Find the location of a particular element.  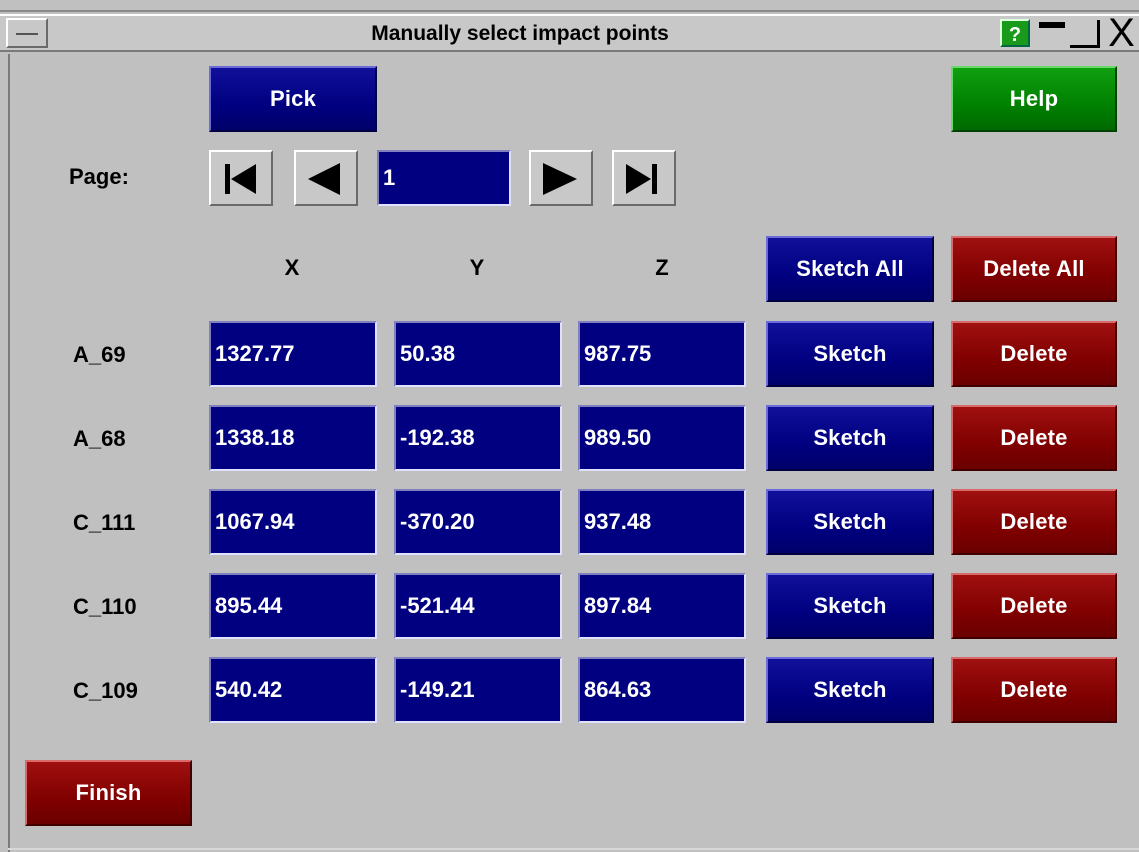

last-page-button is located at coordinates (644, 178).